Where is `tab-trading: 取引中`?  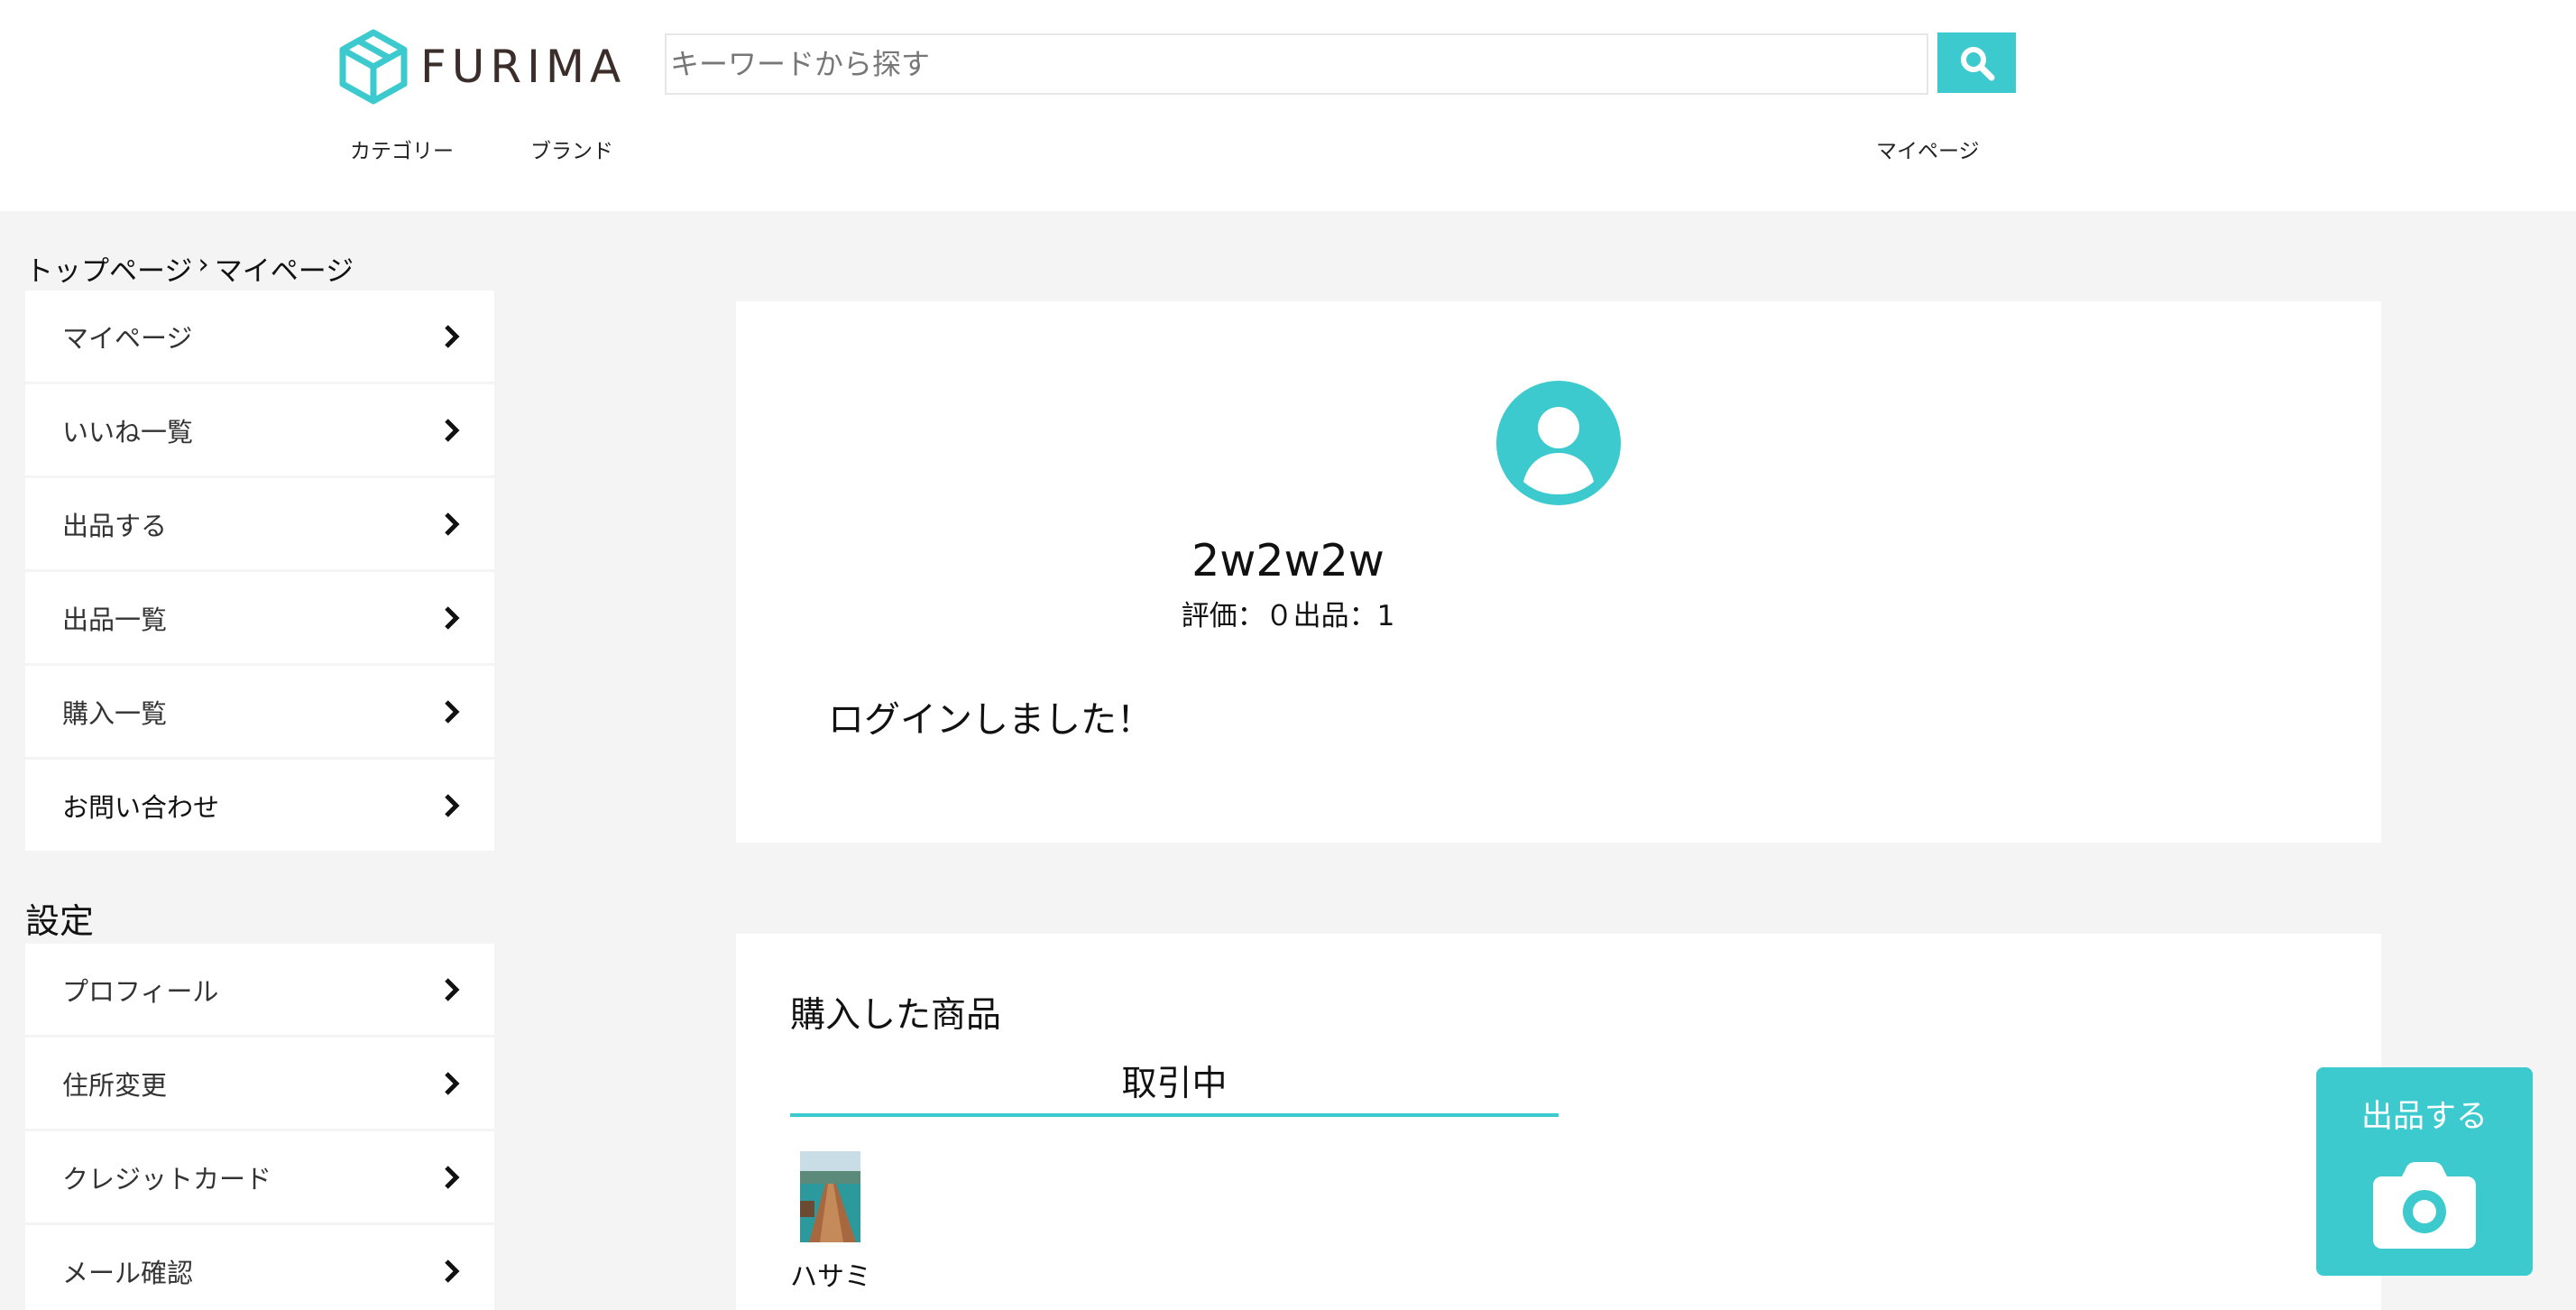 tab-trading: 取引中 is located at coordinates (1175, 1087).